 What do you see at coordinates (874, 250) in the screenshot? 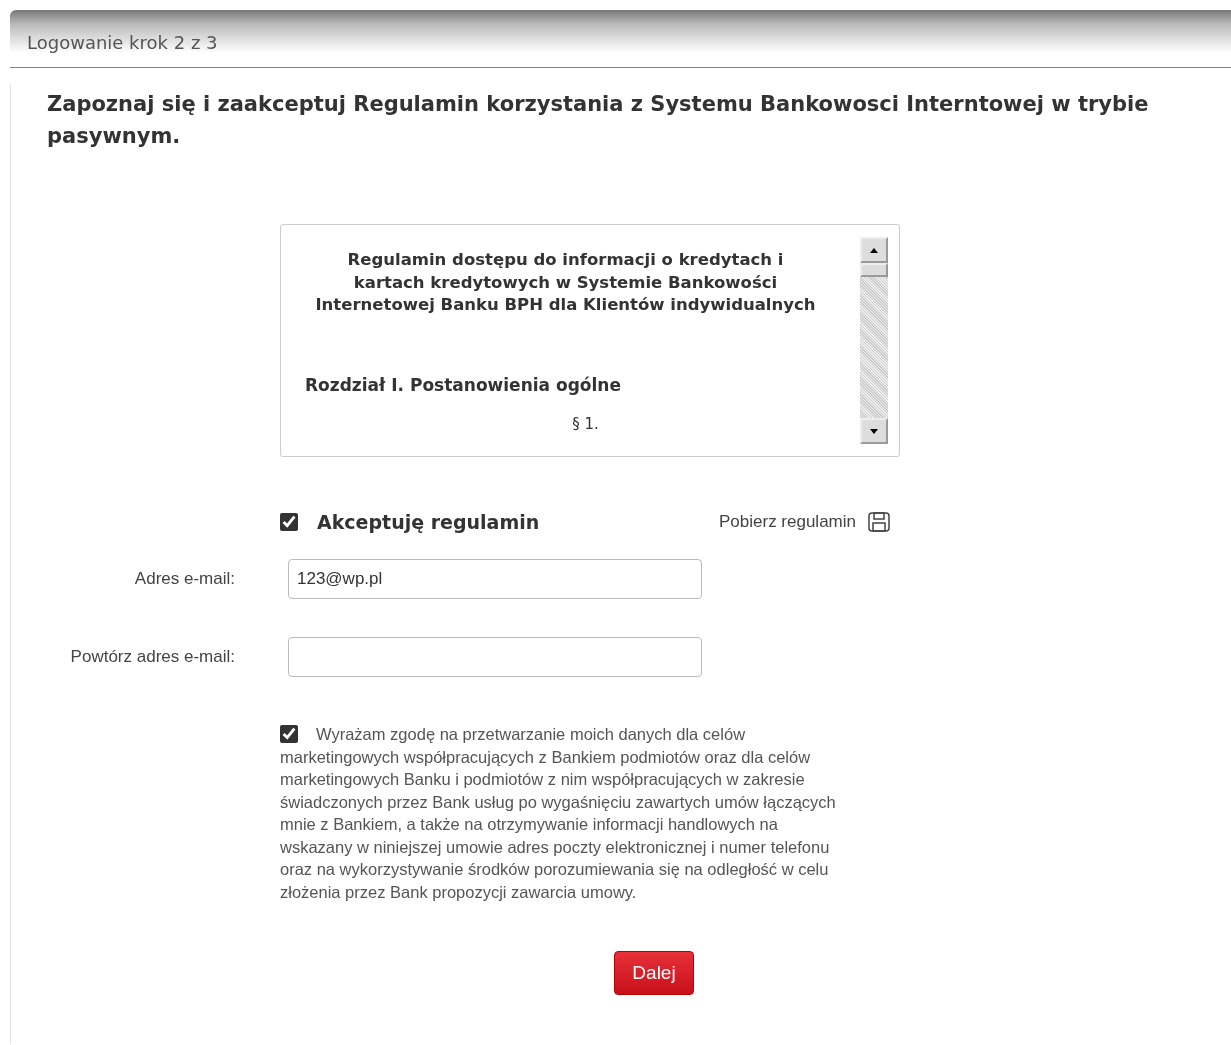
I see `scroll-up-icon` at bounding box center [874, 250].